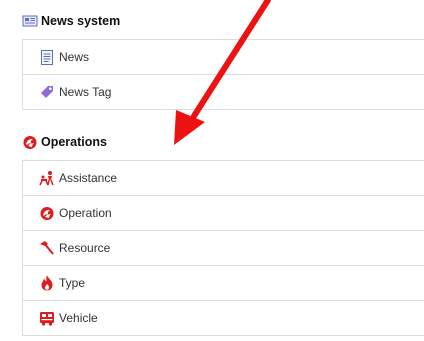  Describe the element at coordinates (81, 21) in the screenshot. I see `section-title: News system` at that location.